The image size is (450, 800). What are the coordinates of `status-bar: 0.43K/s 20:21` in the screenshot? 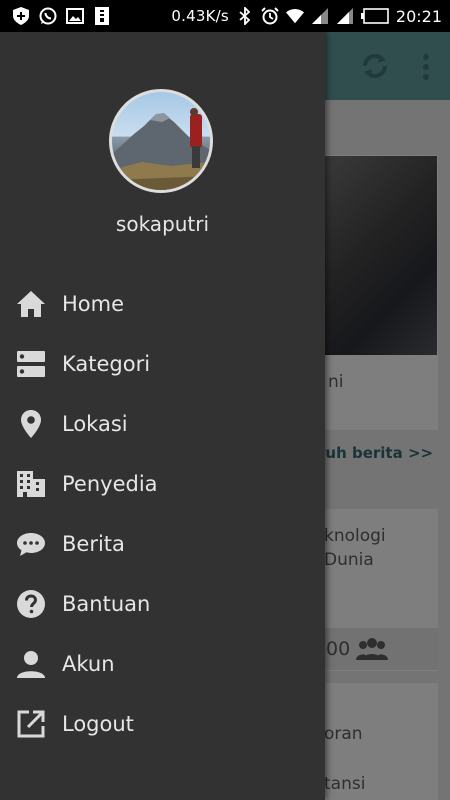 It's located at (225, 16).